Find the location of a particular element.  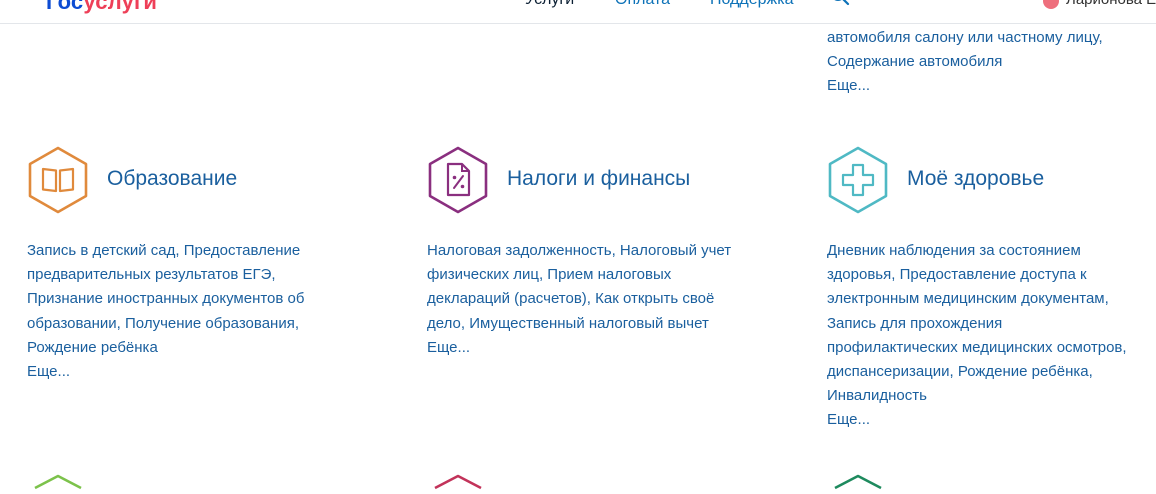

category-title: Моё здоровье is located at coordinates (975, 179).